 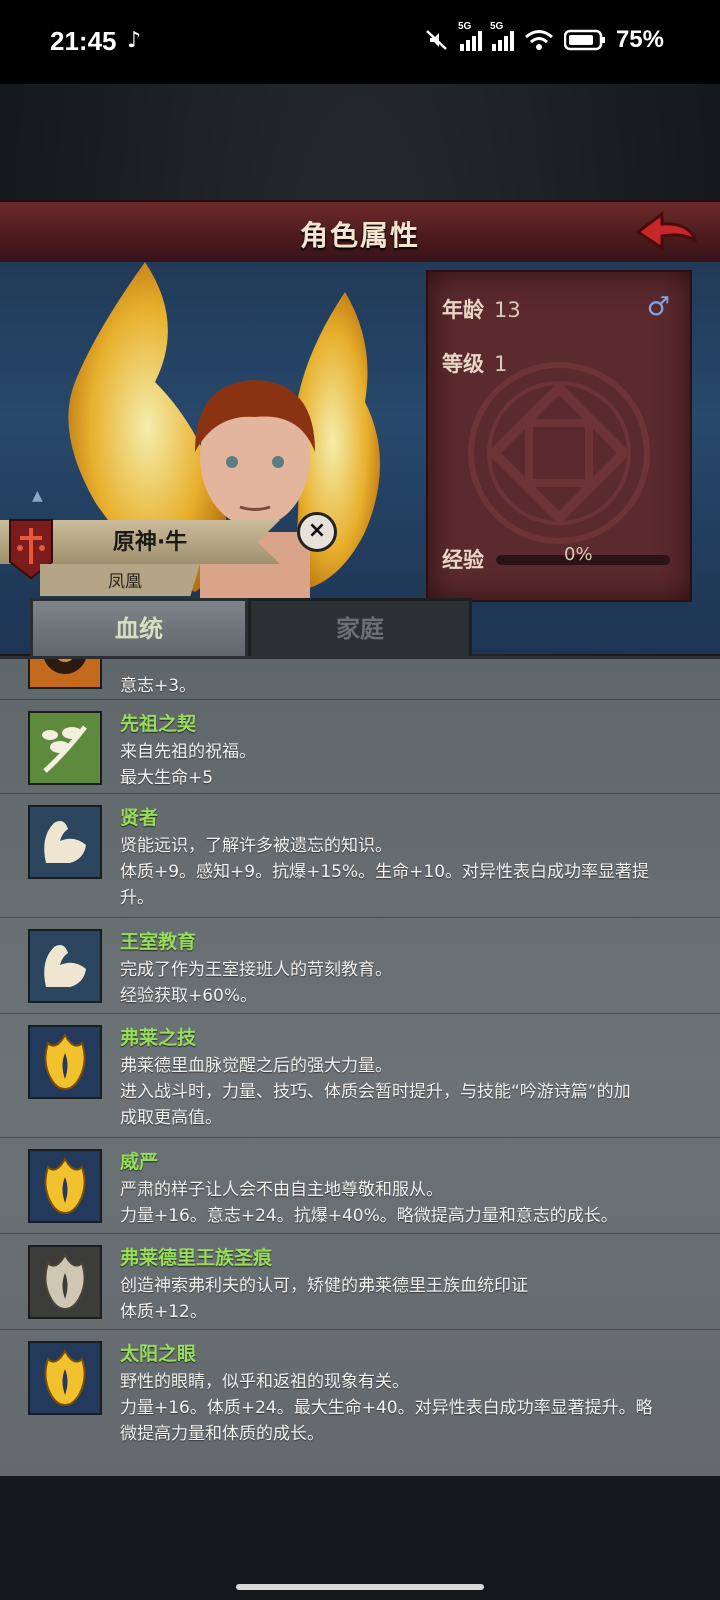 What do you see at coordinates (167, 778) in the screenshot?
I see `trait-desc: 最大生命+5` at bounding box center [167, 778].